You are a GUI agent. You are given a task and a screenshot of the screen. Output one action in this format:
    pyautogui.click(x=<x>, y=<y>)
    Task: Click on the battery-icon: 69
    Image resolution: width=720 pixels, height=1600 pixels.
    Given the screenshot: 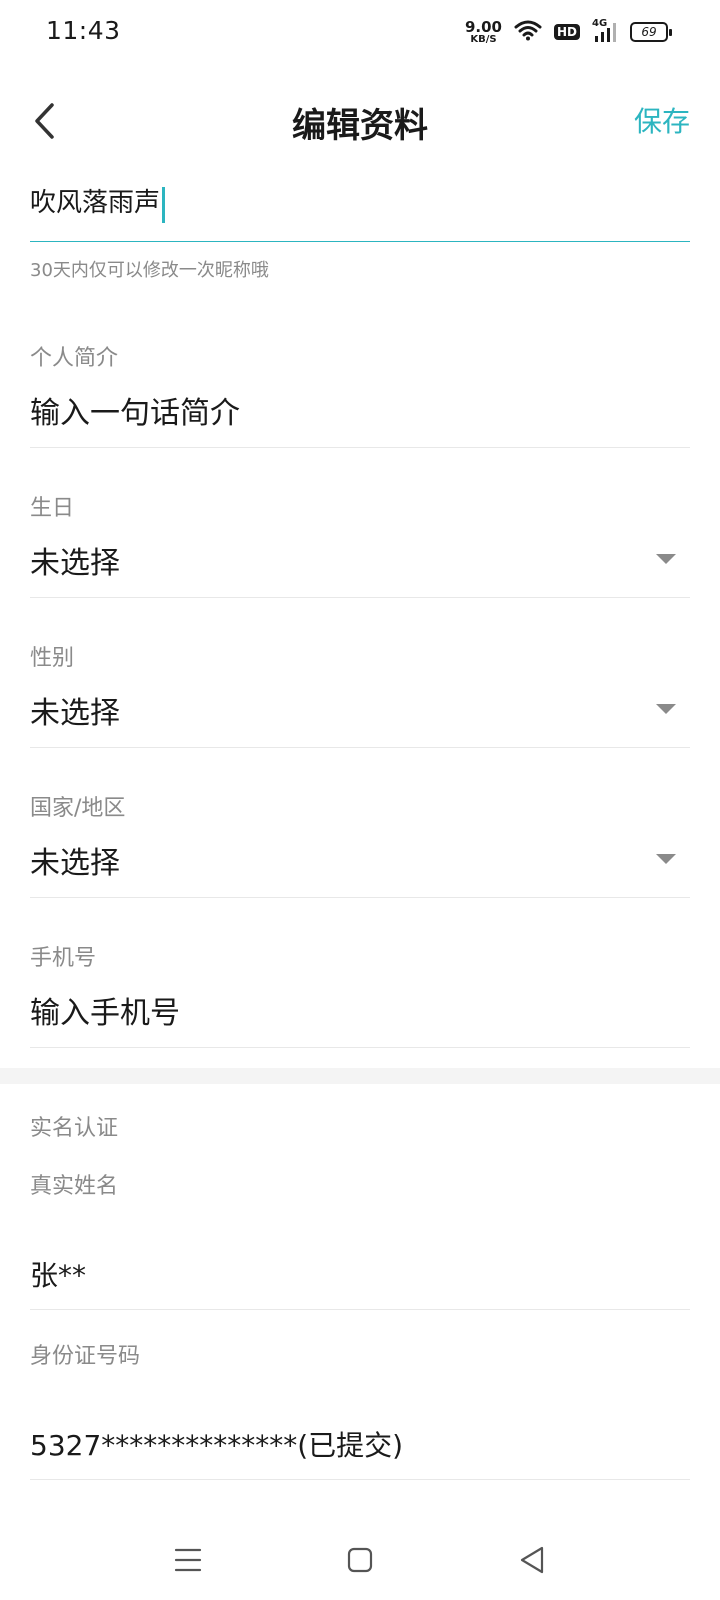 What is the action you would take?
    pyautogui.click(x=651, y=32)
    